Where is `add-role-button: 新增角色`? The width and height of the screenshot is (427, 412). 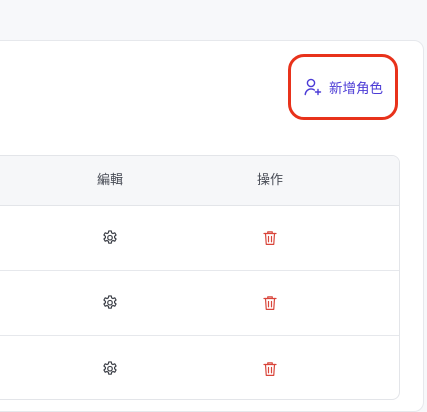 add-role-button: 新增角色 is located at coordinates (343, 87).